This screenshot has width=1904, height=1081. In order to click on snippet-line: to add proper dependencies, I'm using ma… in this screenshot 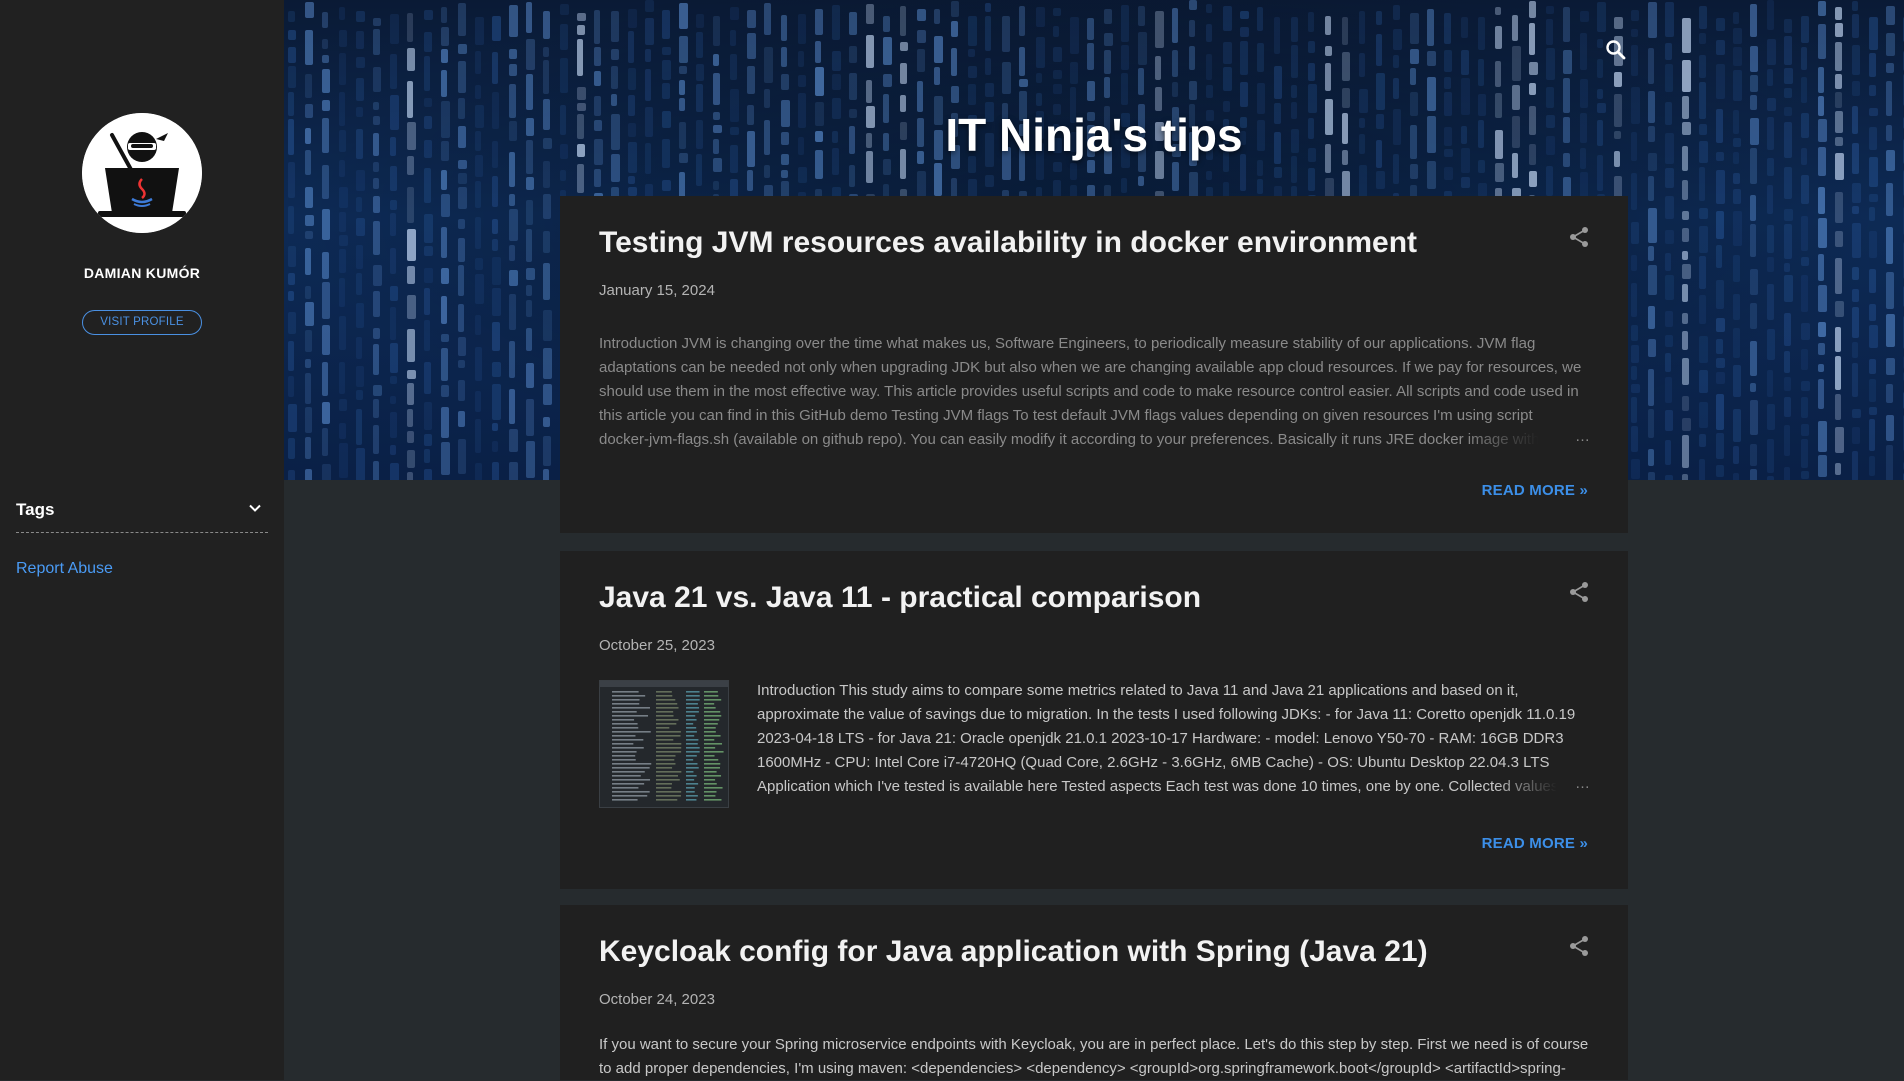, I will do `click(1082, 1068)`.